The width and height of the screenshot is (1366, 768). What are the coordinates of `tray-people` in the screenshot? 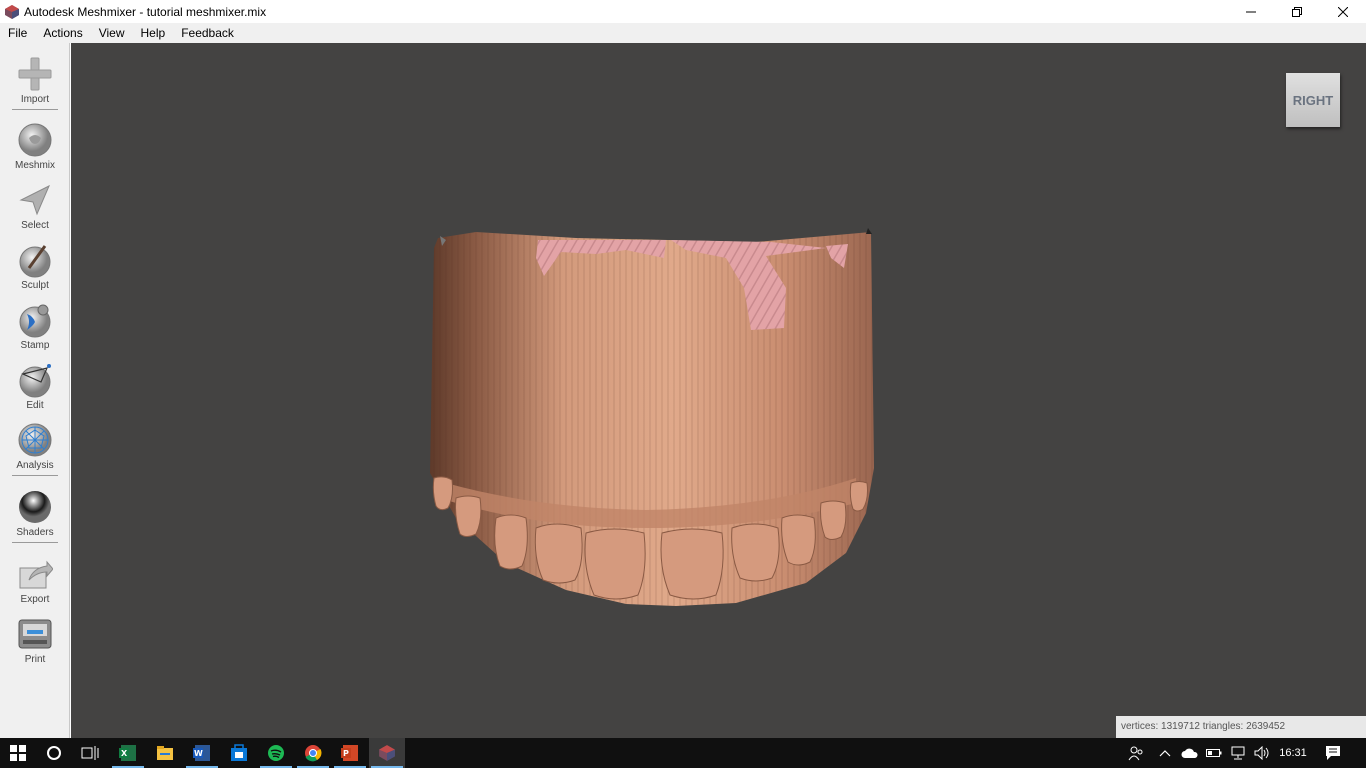 It's located at (1136, 753).